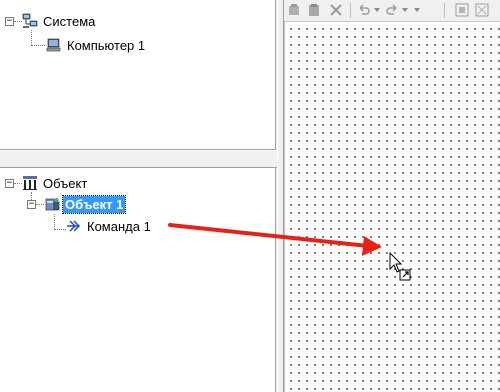 The image size is (500, 392). Describe the element at coordinates (275, 239) in the screenshot. I see `drag-annotation-arrow` at that location.